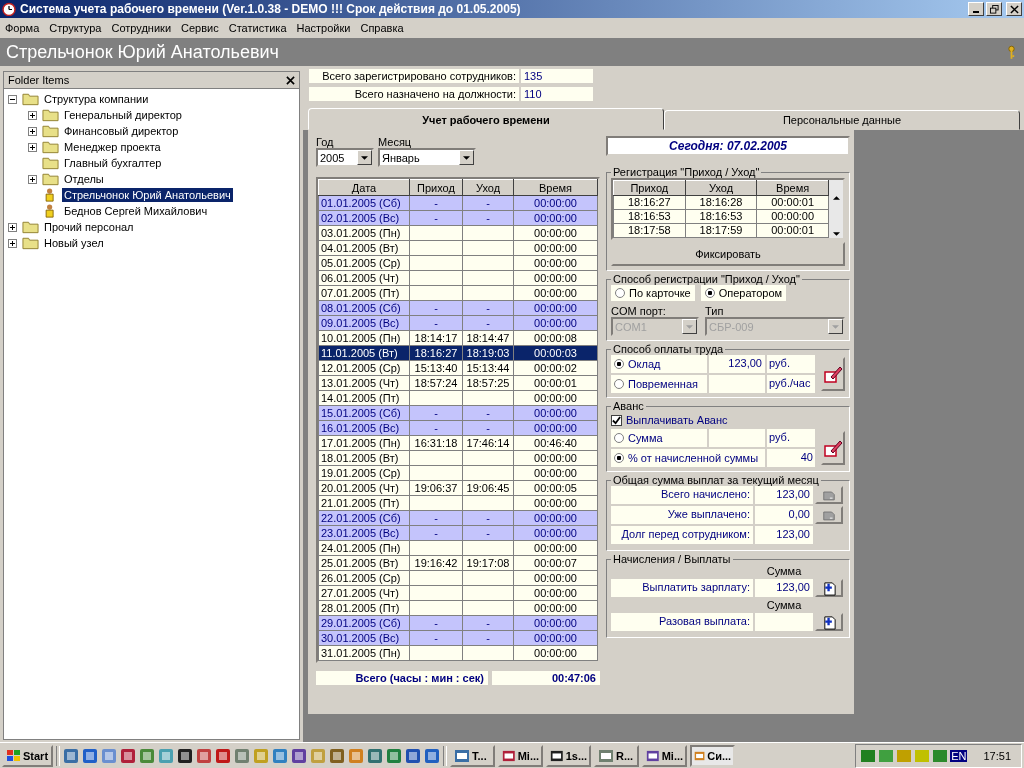 The image size is (1024, 768). Describe the element at coordinates (616, 420) in the screenshot. I see `checkbox` at that location.